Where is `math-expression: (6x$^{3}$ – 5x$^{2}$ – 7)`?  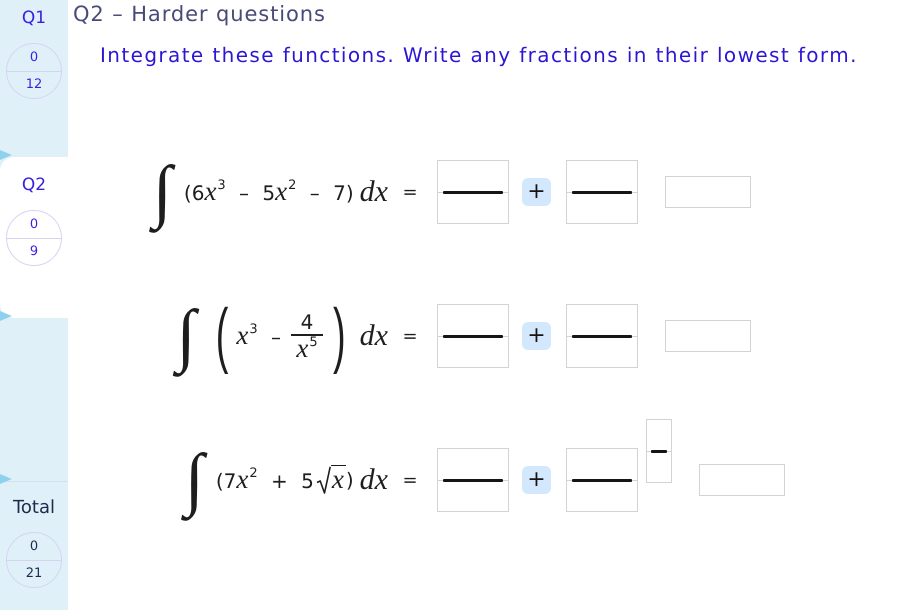 math-expression: (6x$^{3}$ – 5x$^{2}$ – 7) is located at coordinates (269, 192).